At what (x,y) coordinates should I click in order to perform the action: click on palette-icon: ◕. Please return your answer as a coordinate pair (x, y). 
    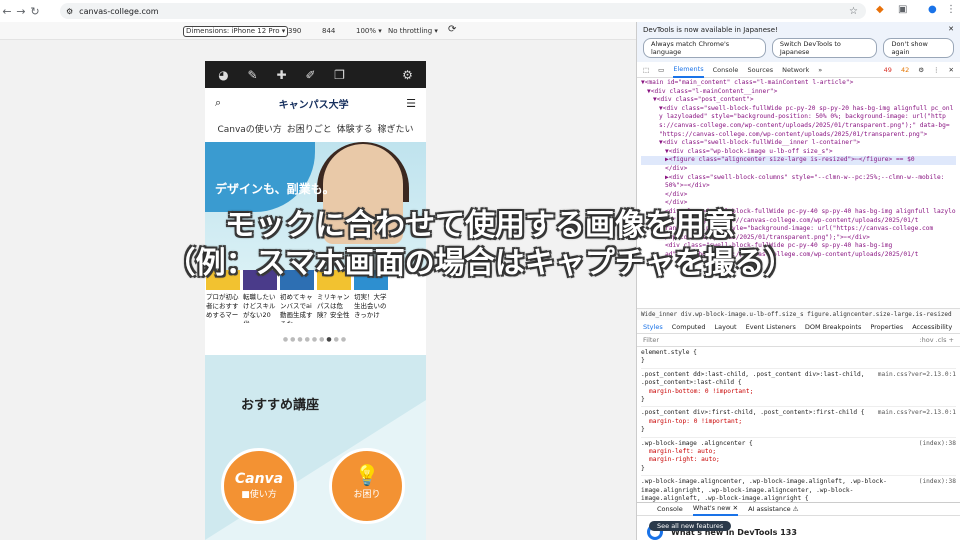
    Looking at the image, I should click on (223, 75).